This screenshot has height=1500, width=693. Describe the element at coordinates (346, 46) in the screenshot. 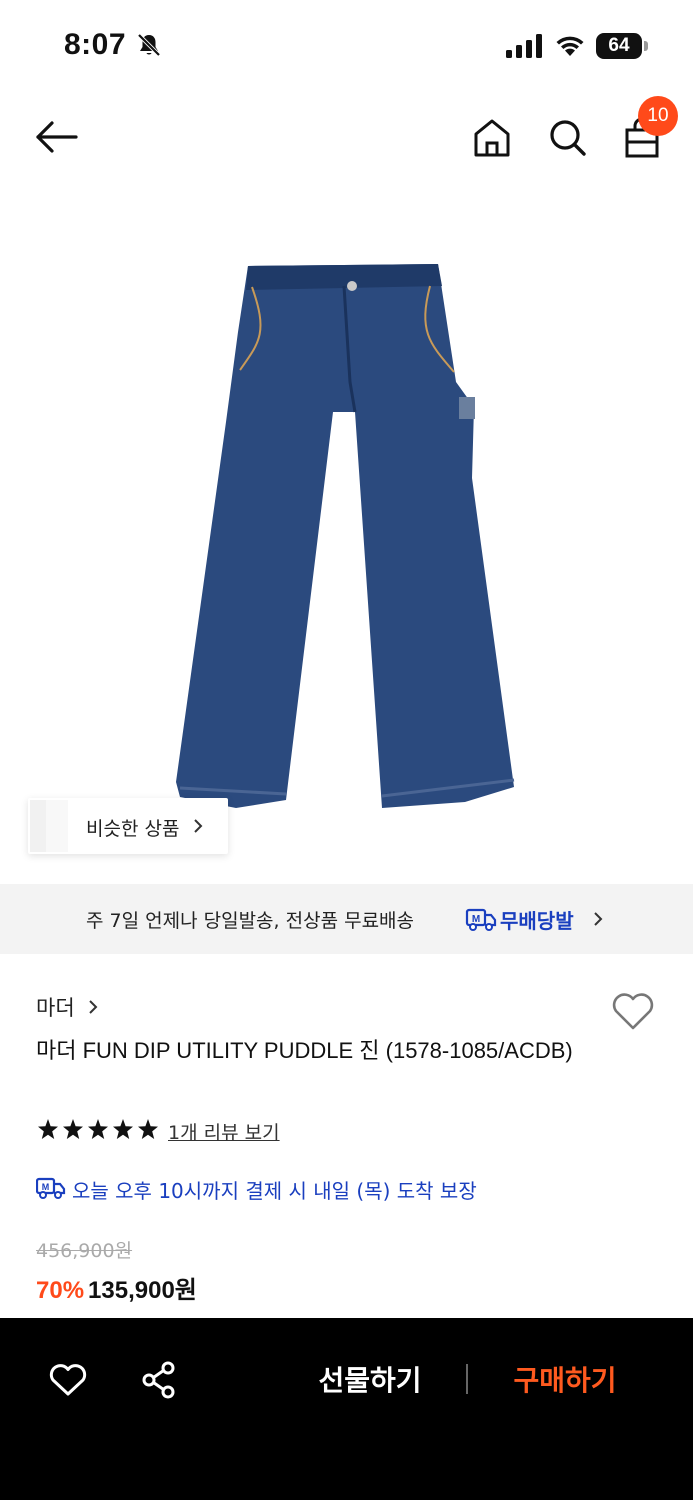

I see `status-bar: 8:07 64` at that location.